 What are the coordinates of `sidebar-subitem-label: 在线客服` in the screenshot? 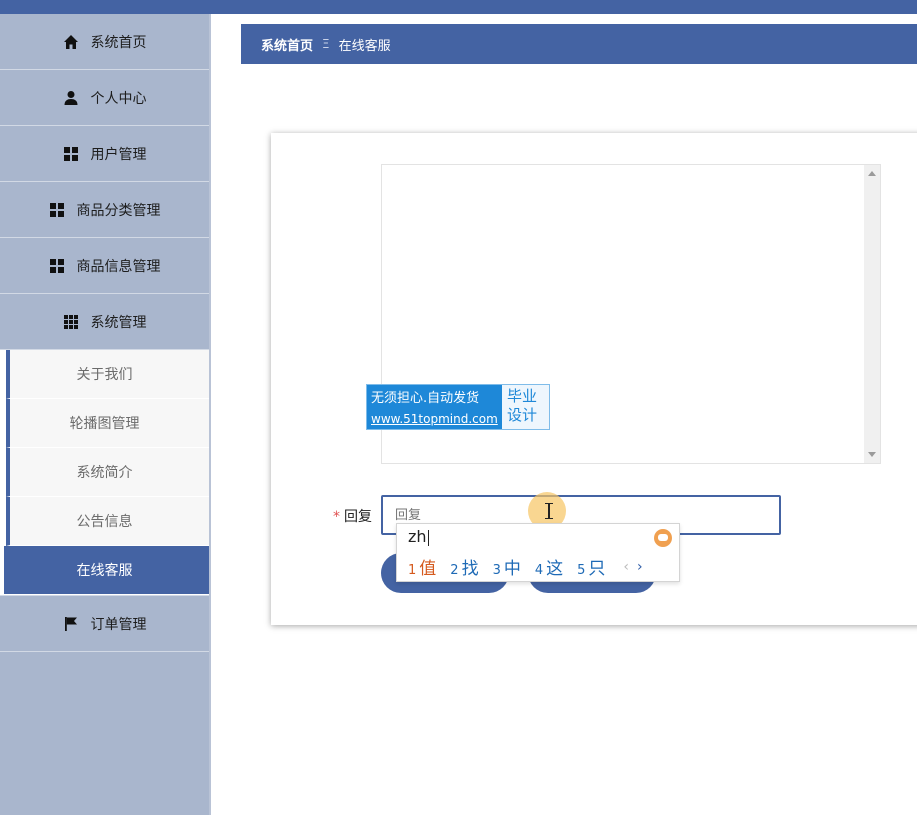 It's located at (104, 571).